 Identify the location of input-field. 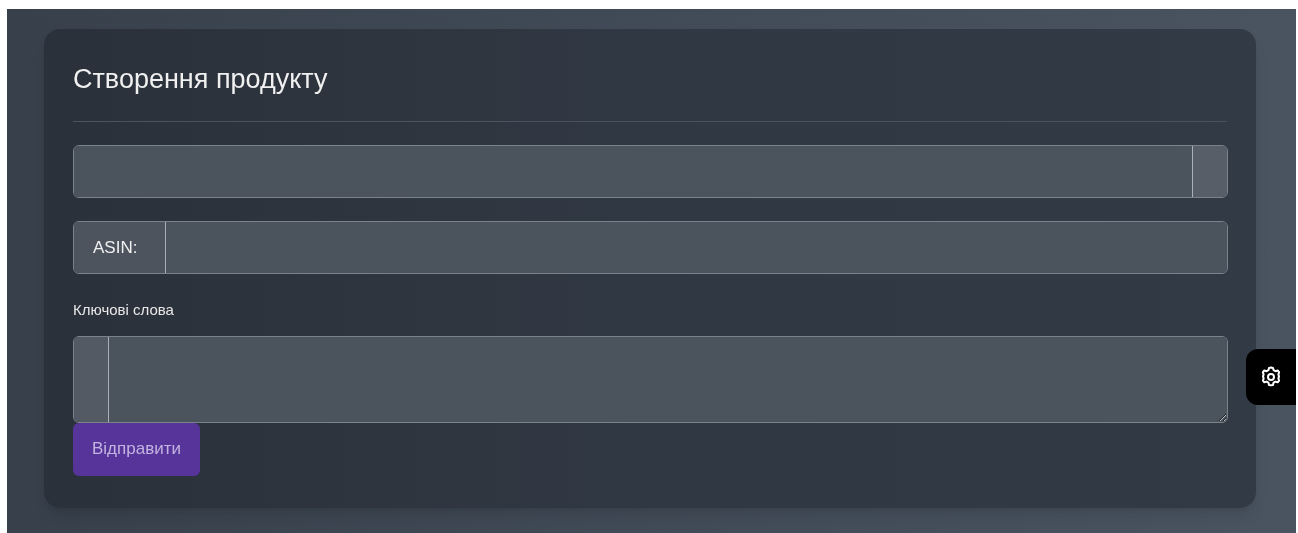
(650, 171).